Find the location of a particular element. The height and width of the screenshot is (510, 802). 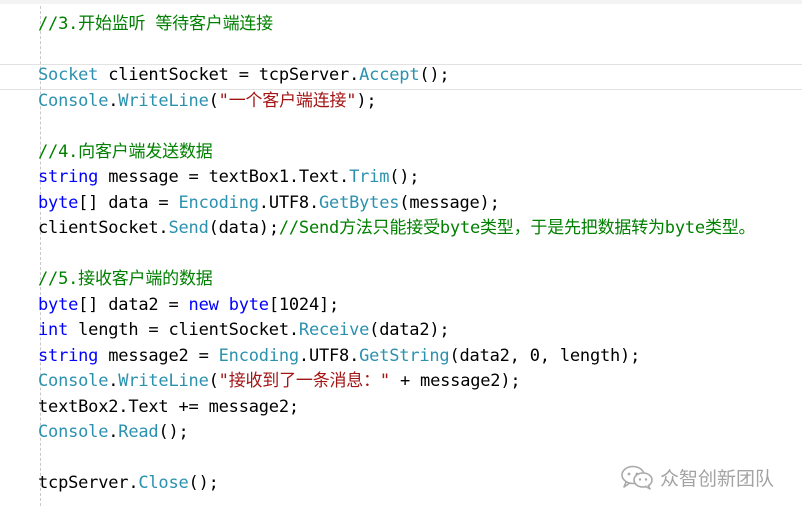

code-token: Read is located at coordinates (138, 432).